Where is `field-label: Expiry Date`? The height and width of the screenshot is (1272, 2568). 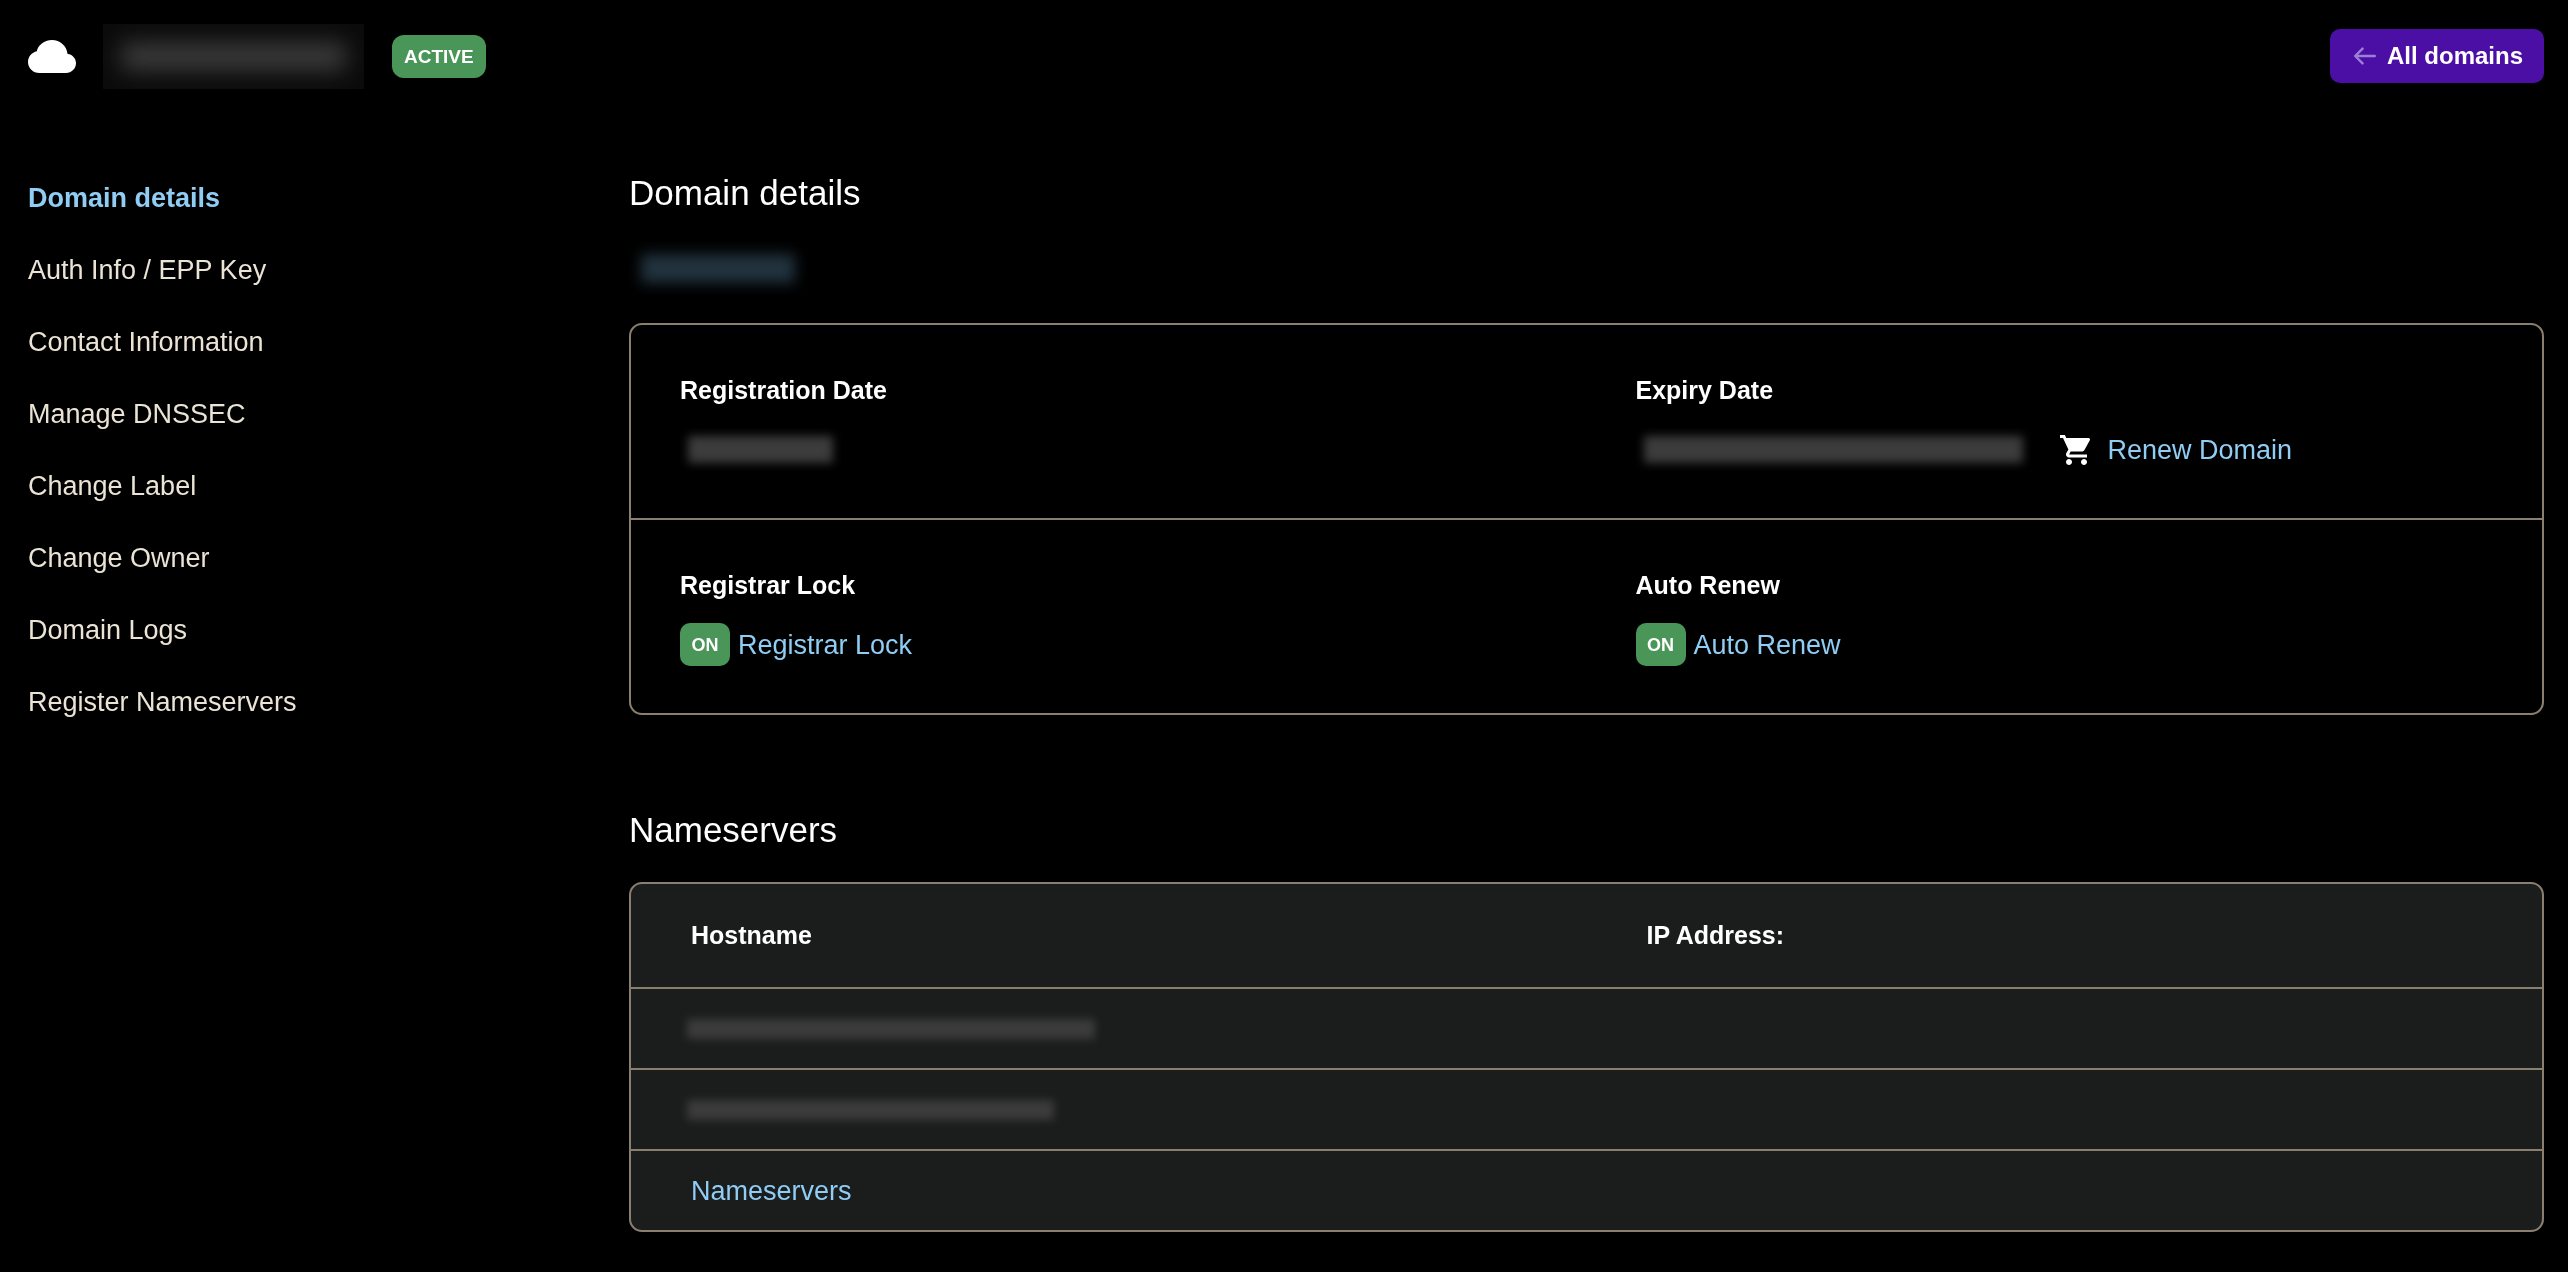
field-label: Expiry Date is located at coordinates (1704, 390).